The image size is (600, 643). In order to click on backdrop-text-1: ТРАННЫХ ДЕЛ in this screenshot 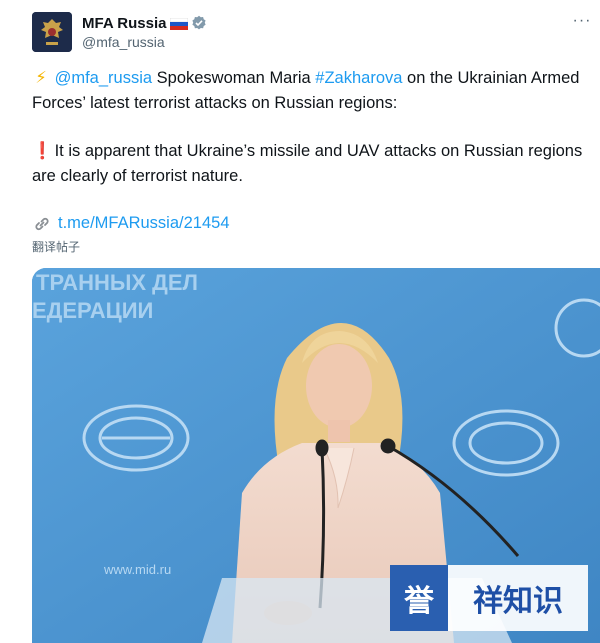, I will do `click(117, 282)`.